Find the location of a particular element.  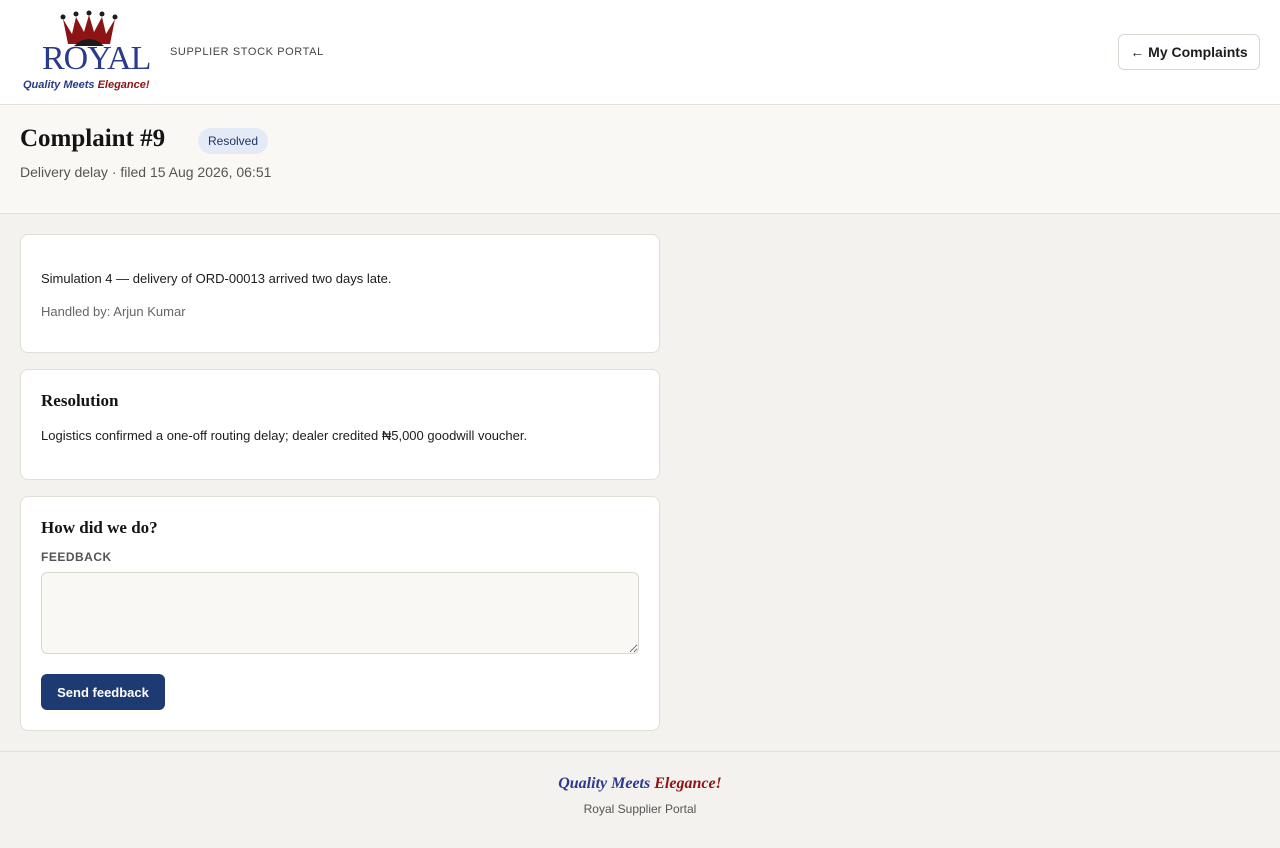

resolution-heading: Resolution is located at coordinates (80, 400).